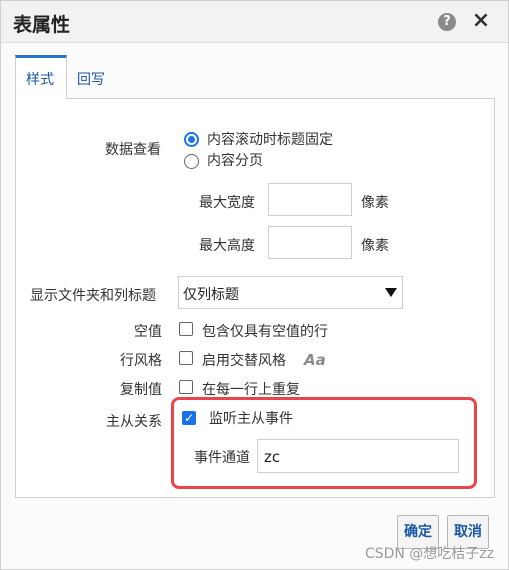 The width and height of the screenshot is (509, 570). I want to click on max-height-input, so click(310, 242).